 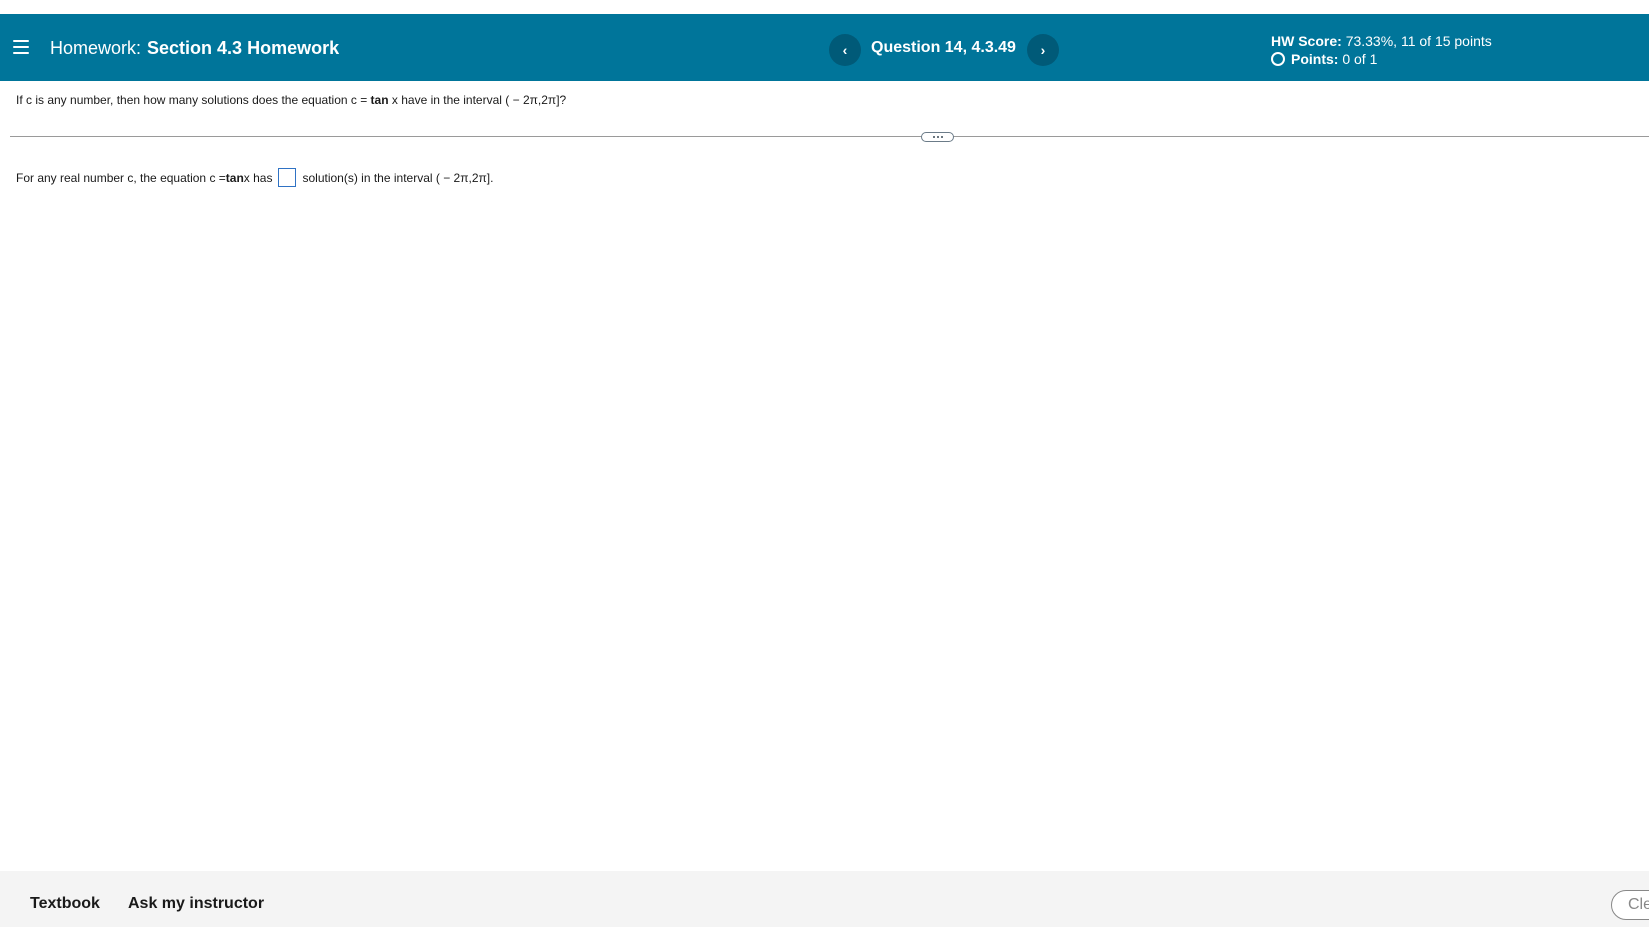 I want to click on question-label: Question 14, 4.3.49, so click(x=943, y=47).